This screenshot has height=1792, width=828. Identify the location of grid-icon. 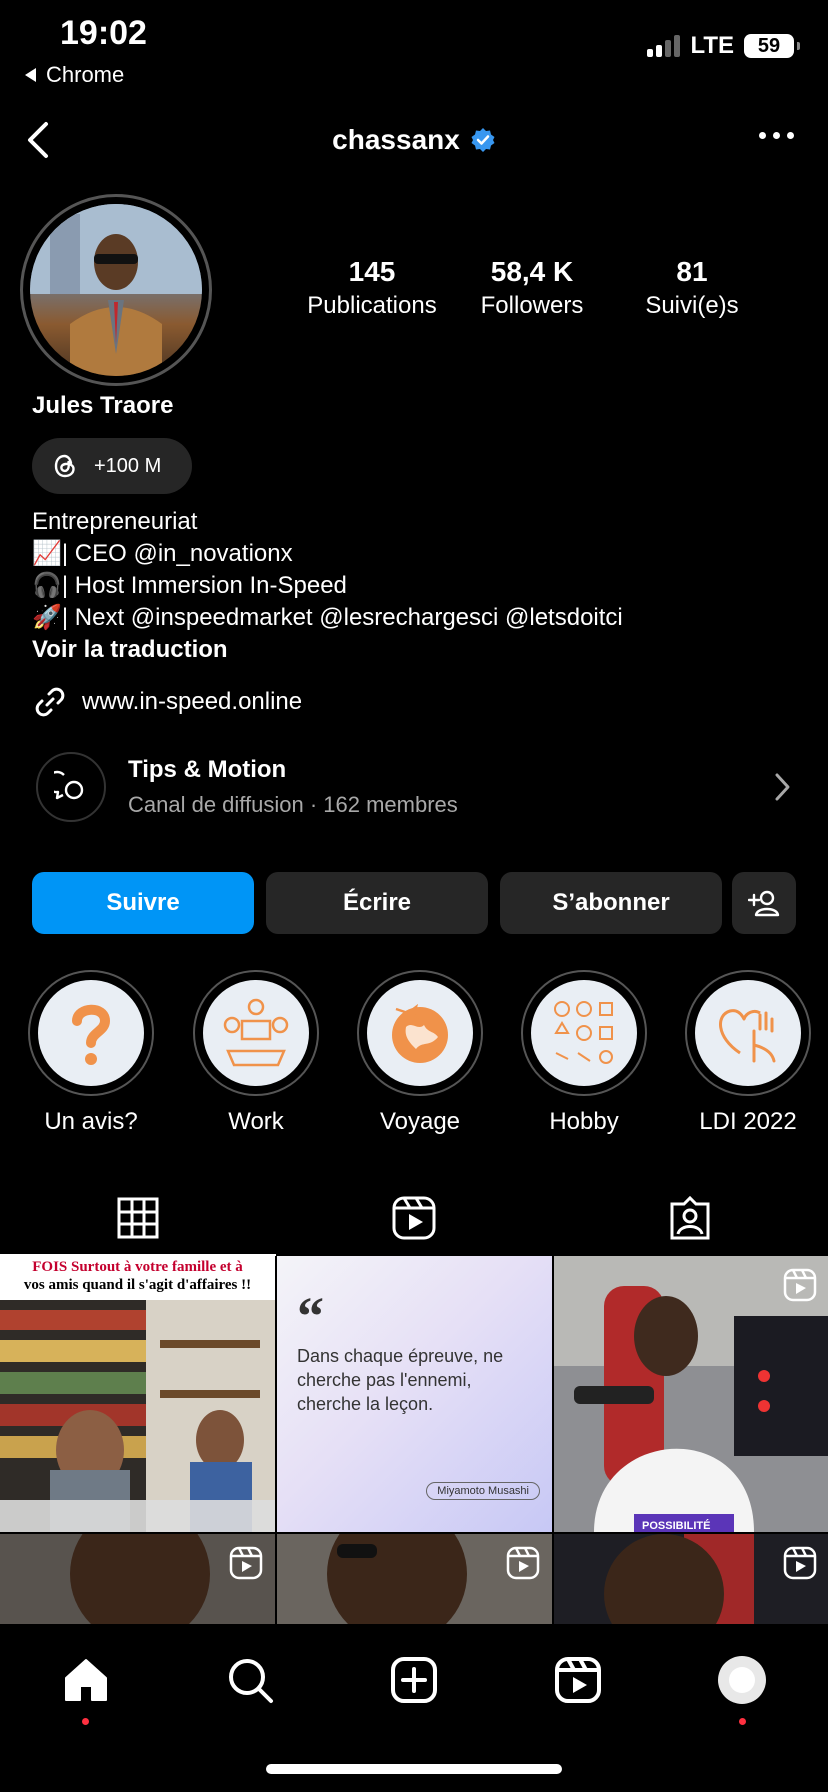
(138, 1218).